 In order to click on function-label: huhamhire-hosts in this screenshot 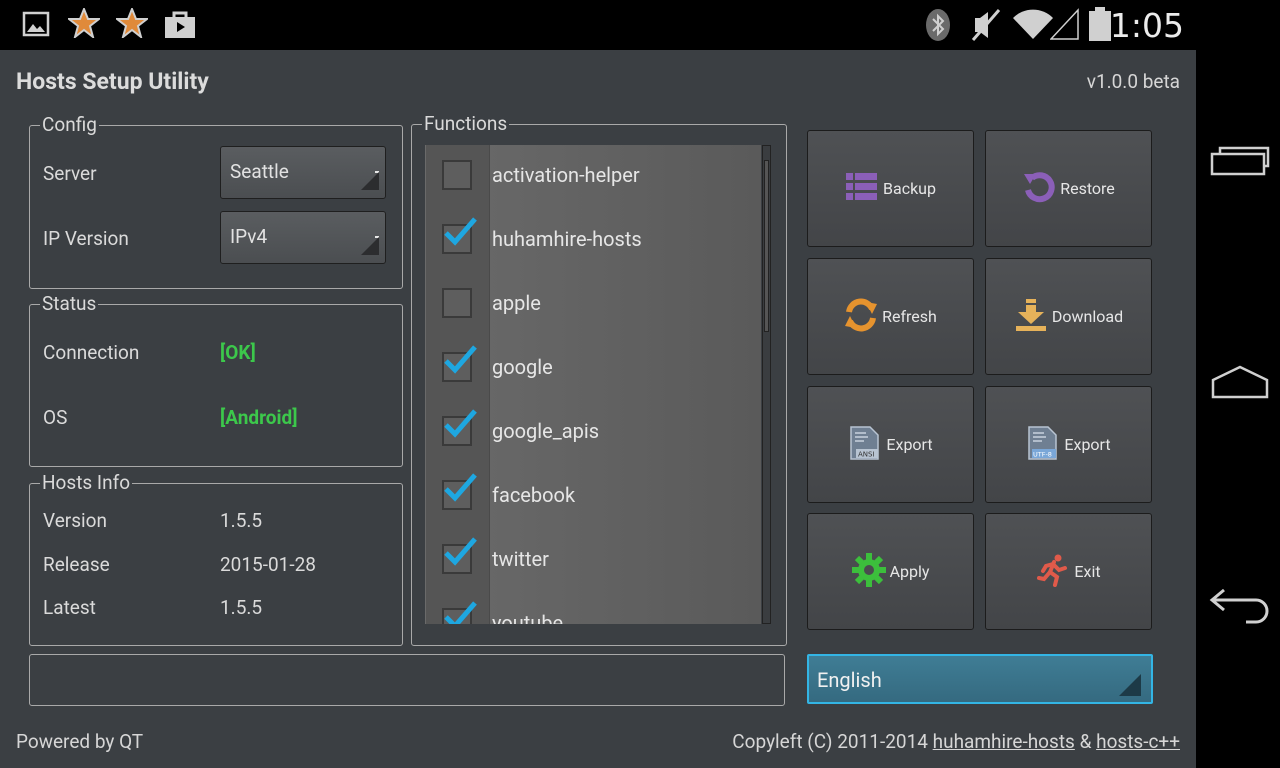, I will do `click(567, 239)`.